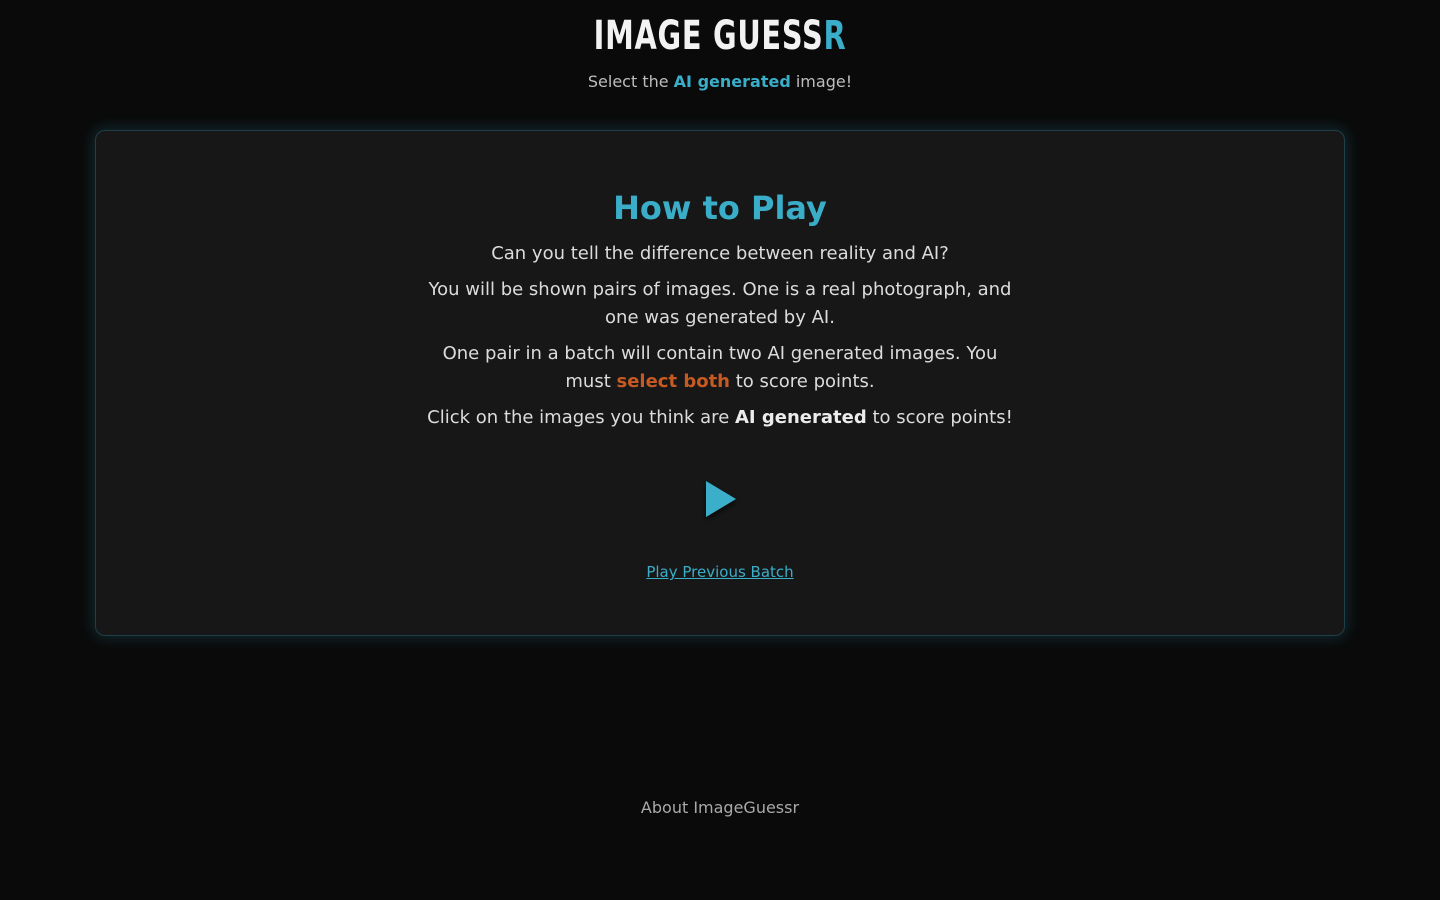 This screenshot has width=1440, height=900. I want to click on tagline-highlight: AI generated, so click(732, 81).